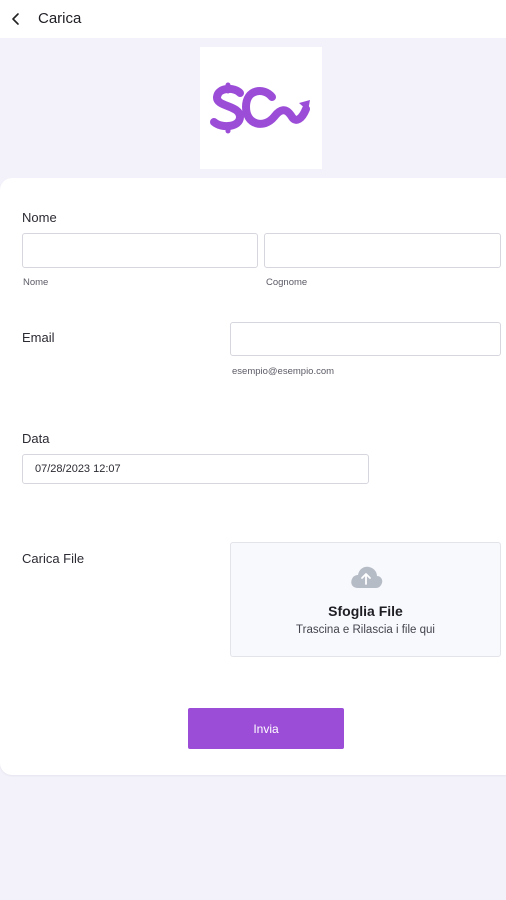 The width and height of the screenshot is (506, 900). What do you see at coordinates (266, 728) in the screenshot?
I see `submit-button: Invia` at bounding box center [266, 728].